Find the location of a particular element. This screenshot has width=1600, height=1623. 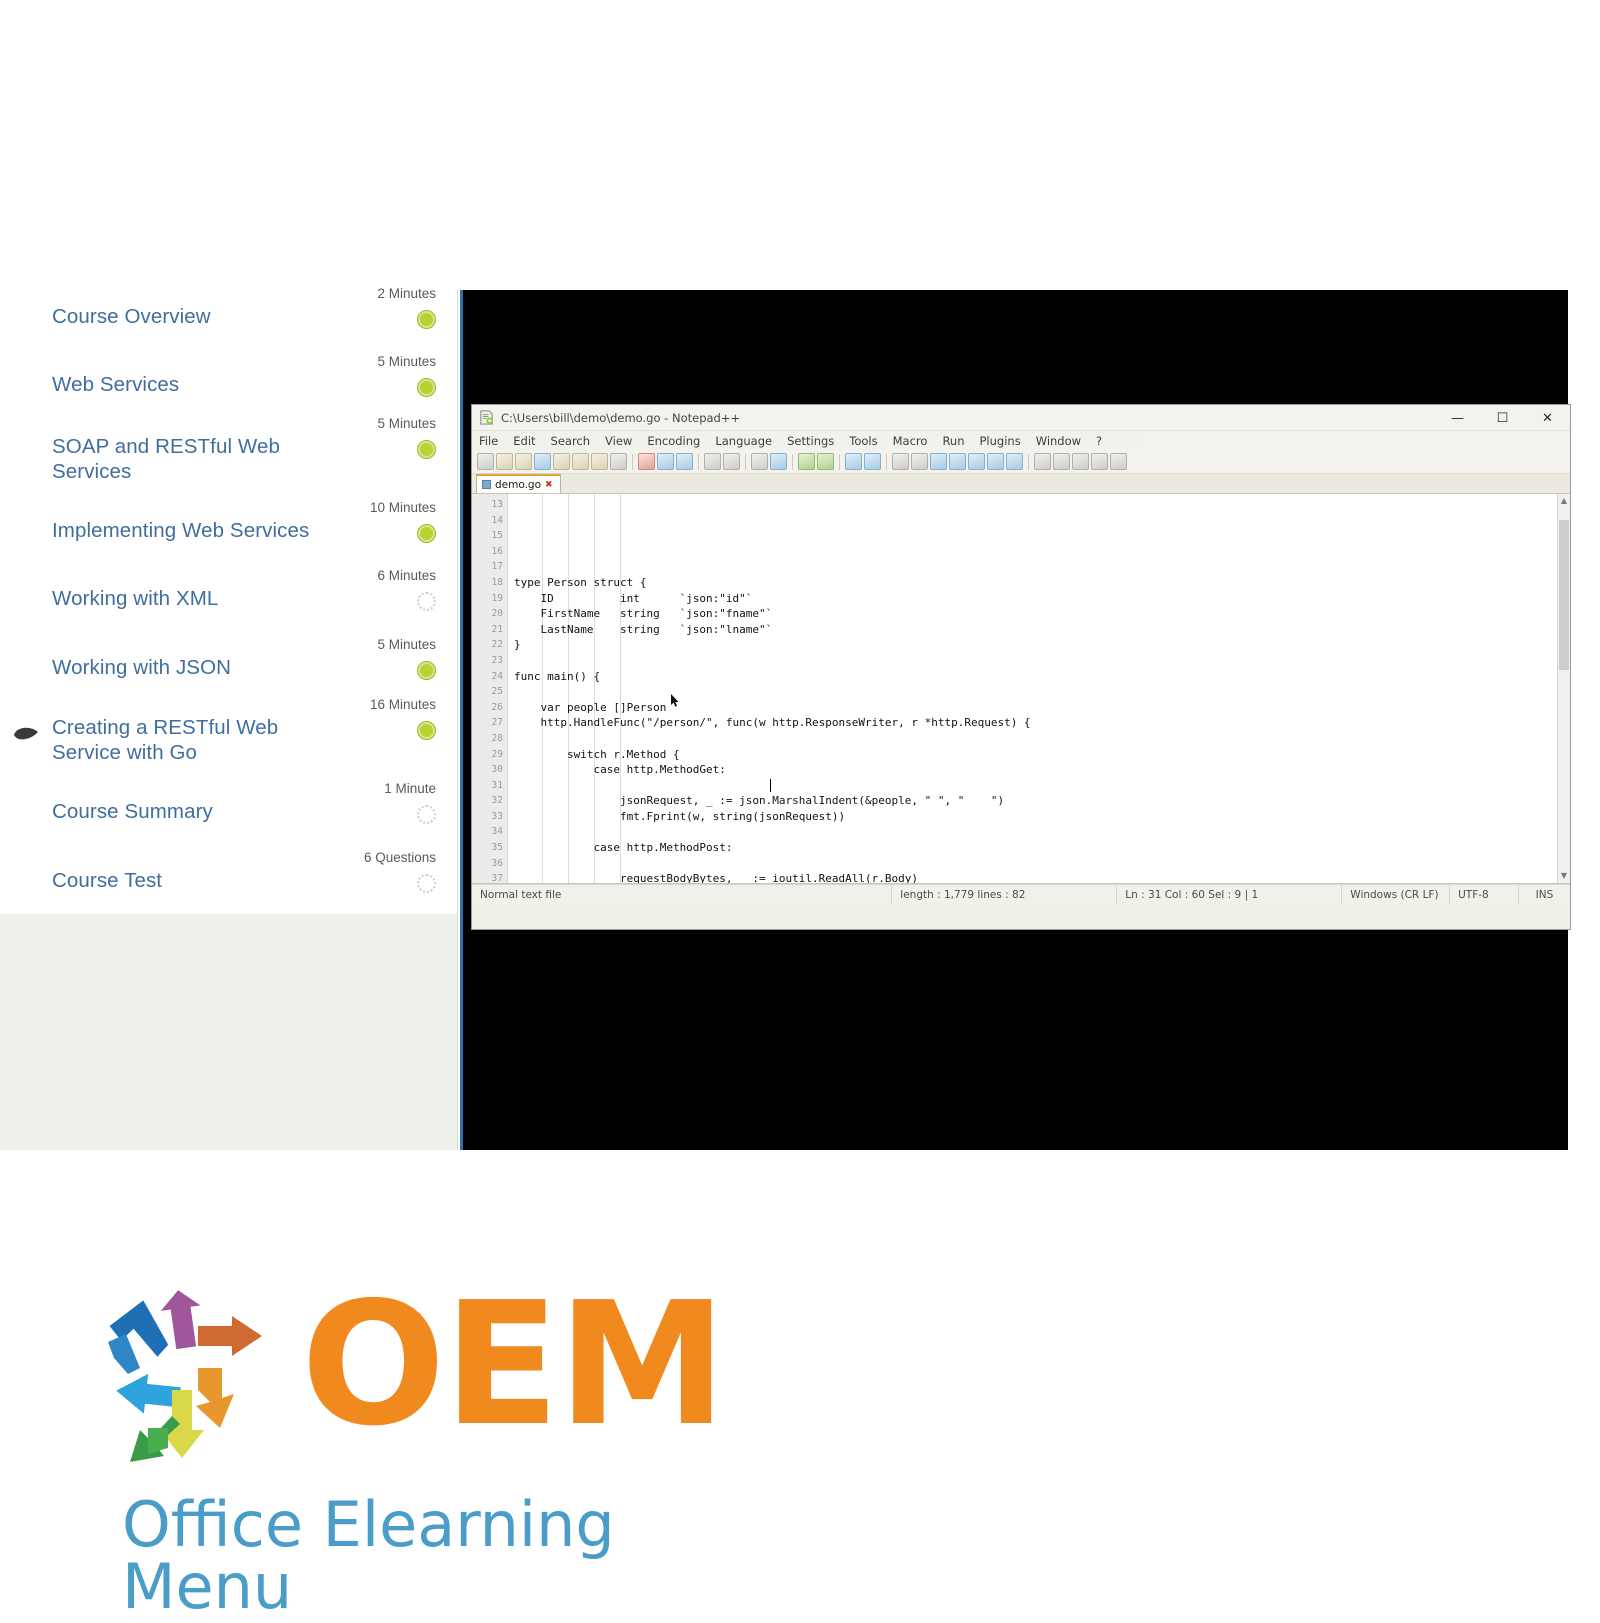

toolbar-print-preview-icon is located at coordinates (599, 461).